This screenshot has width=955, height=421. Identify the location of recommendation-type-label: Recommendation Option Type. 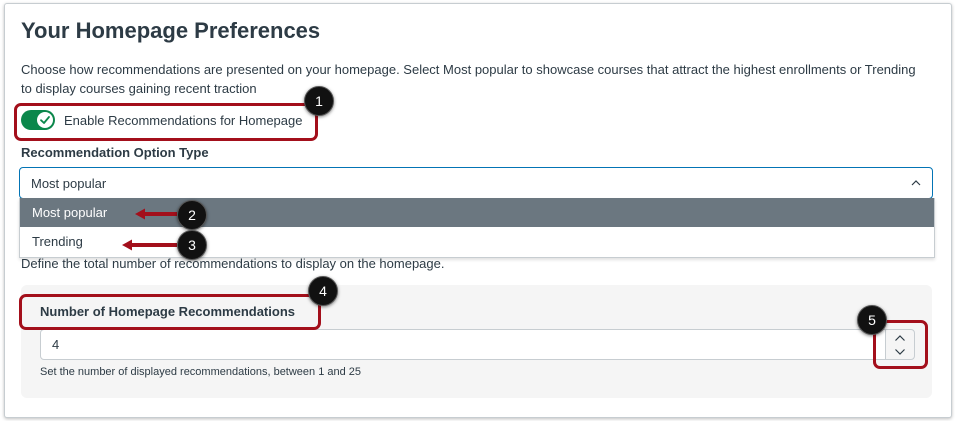
(115, 152).